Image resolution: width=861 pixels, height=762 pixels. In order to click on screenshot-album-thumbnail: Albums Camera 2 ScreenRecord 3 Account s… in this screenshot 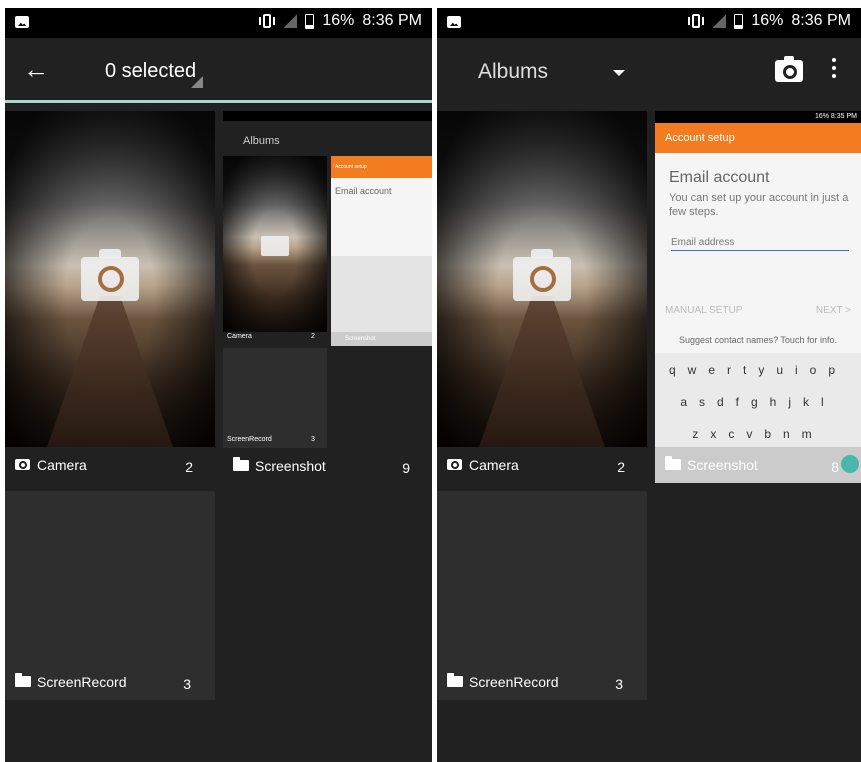, I will do `click(327, 279)`.